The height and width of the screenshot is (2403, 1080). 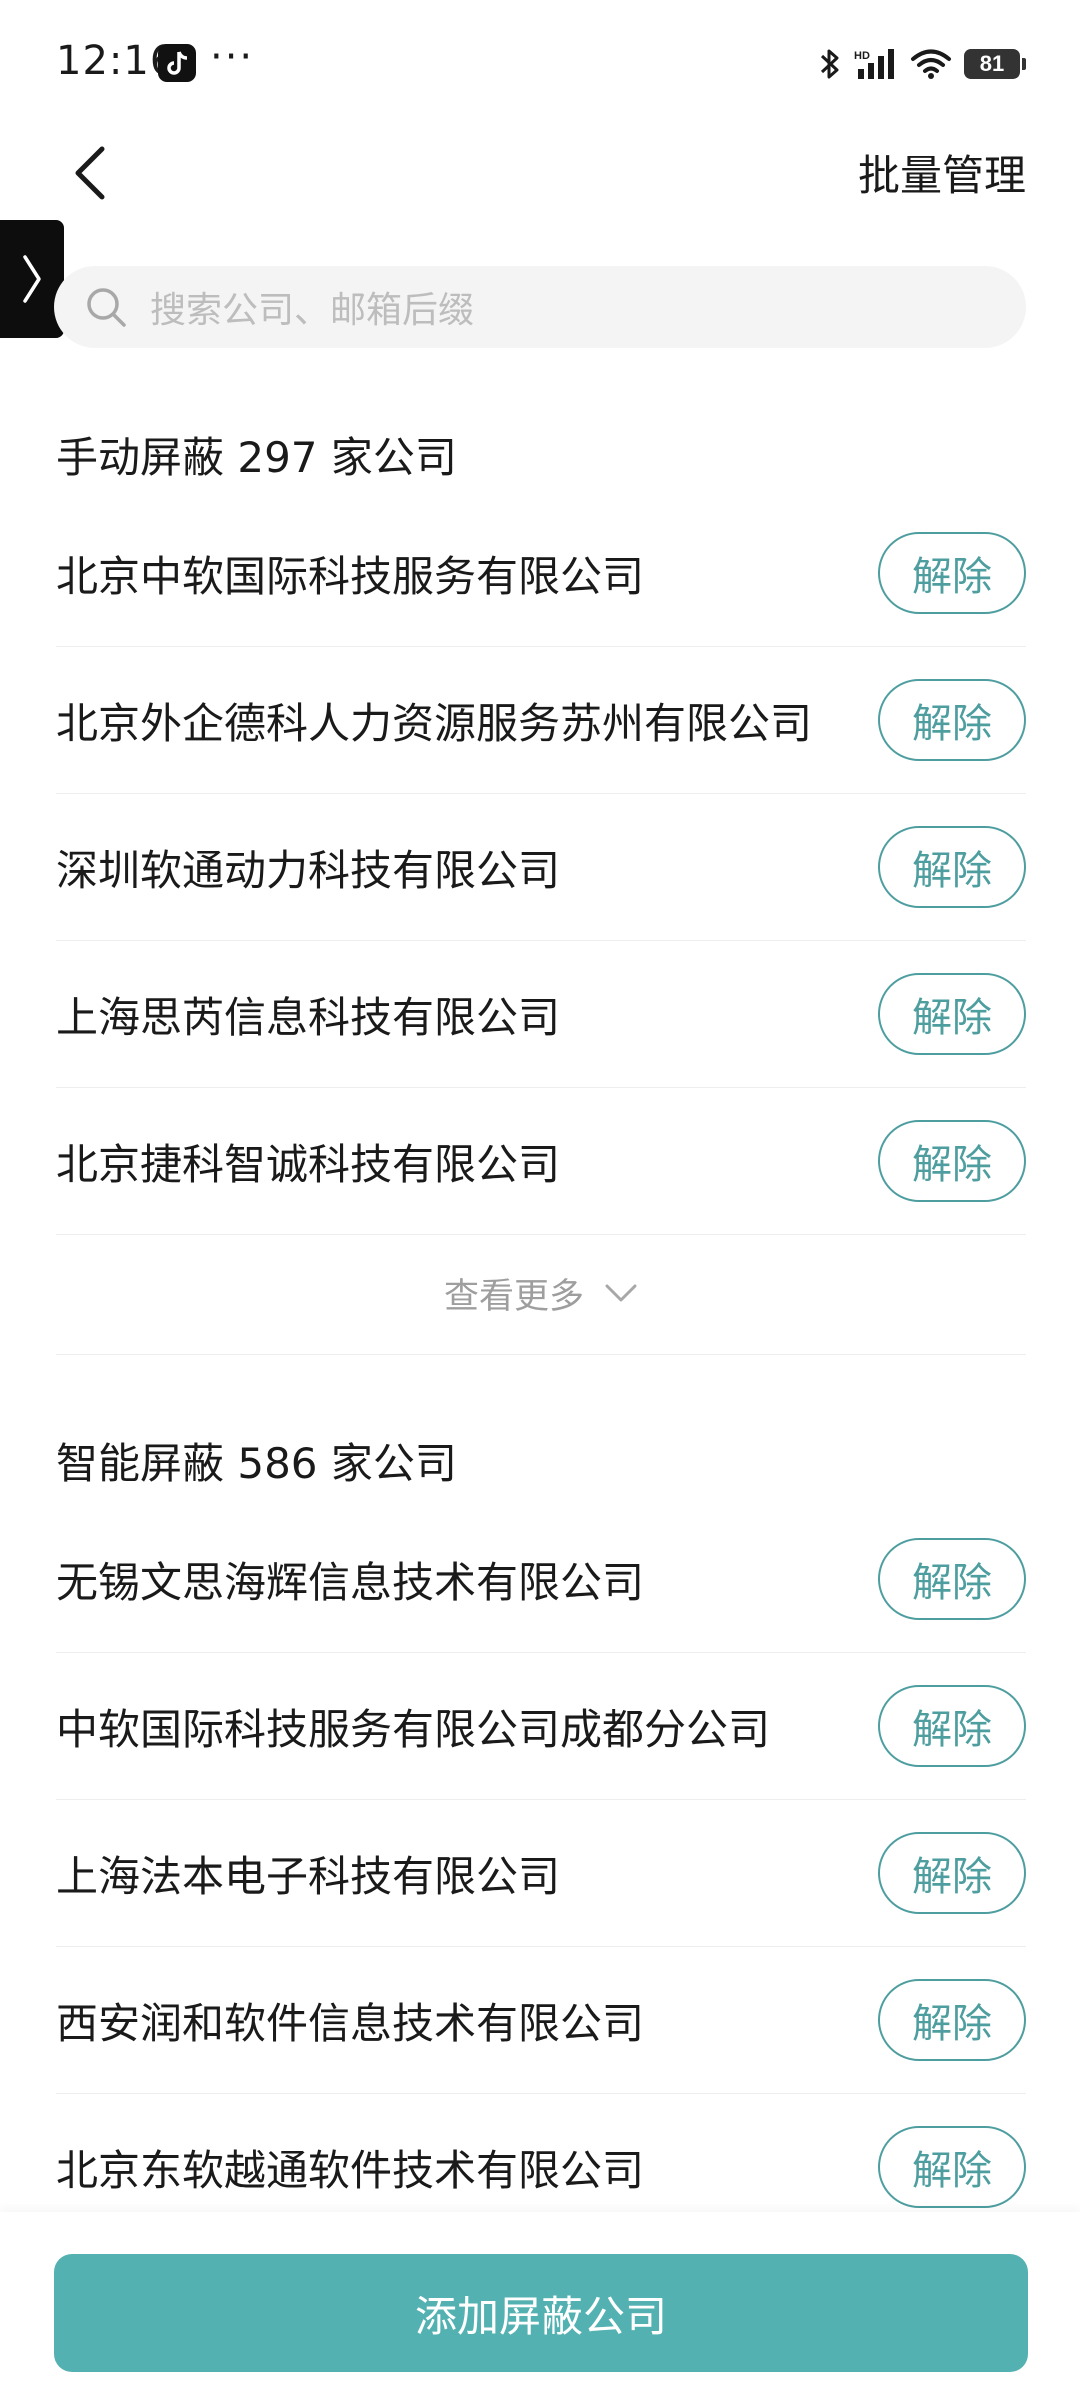 What do you see at coordinates (350, 1582) in the screenshot?
I see `company-name: 无锡文思海辉信息技术有限公司` at bounding box center [350, 1582].